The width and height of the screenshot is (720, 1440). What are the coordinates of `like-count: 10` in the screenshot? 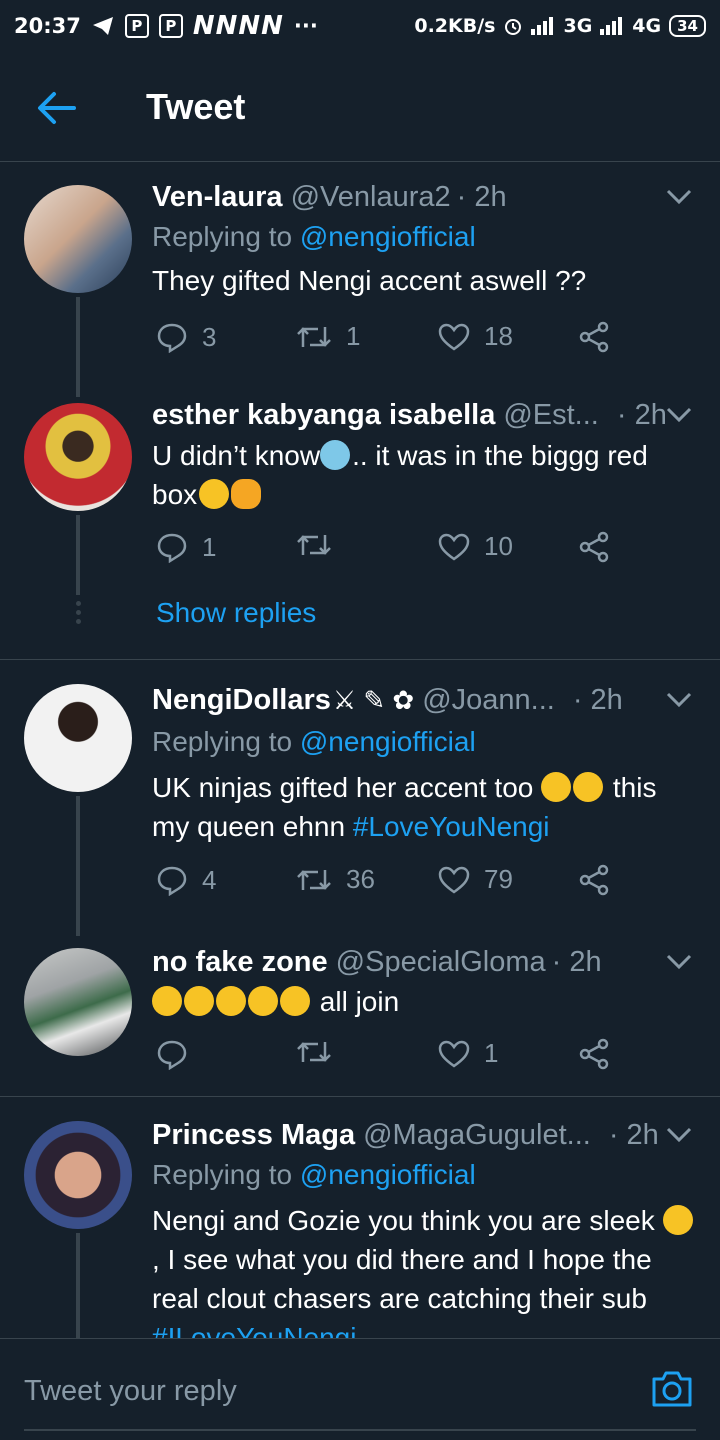 It's located at (498, 546).